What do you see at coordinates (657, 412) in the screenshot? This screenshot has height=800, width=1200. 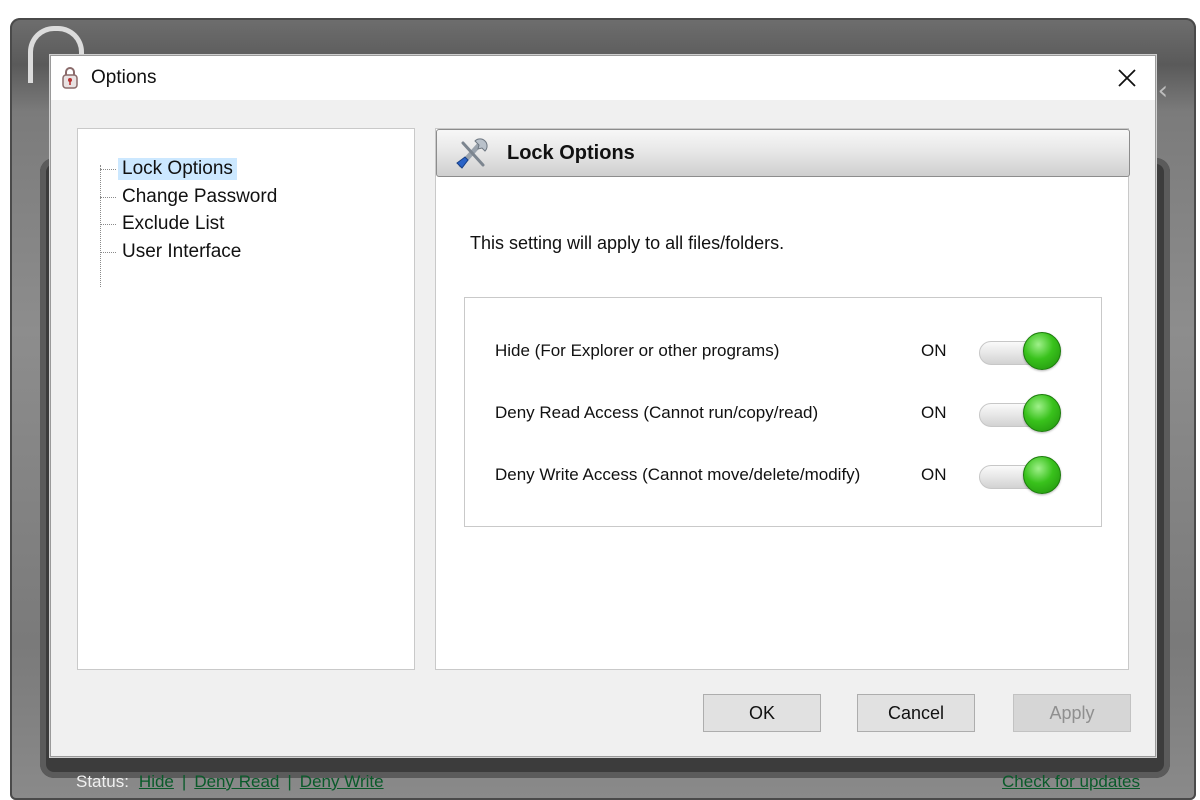 I see `option-label: Deny Read Access (Cannot run/copy/read)` at bounding box center [657, 412].